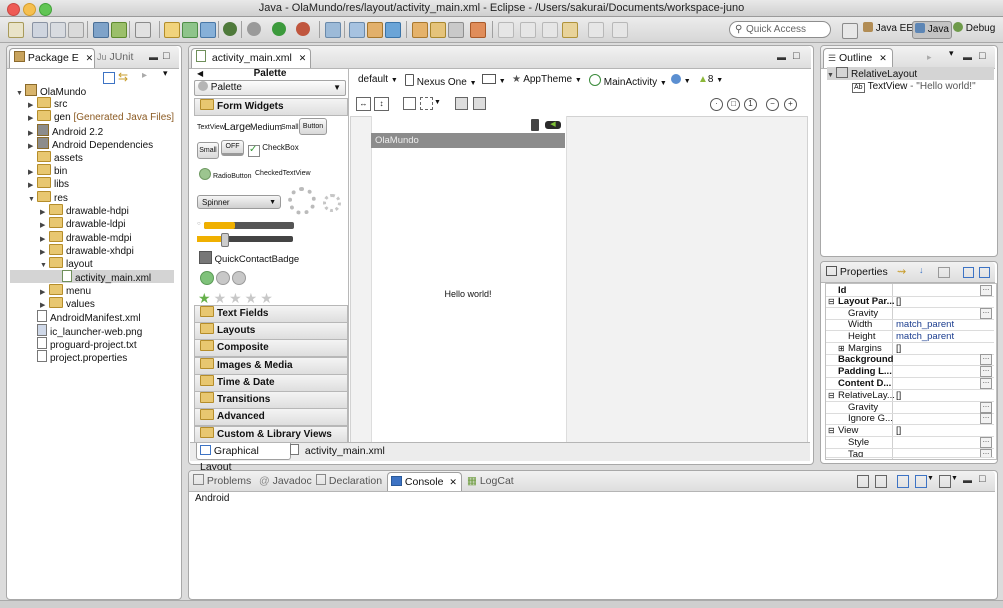 Image resolution: width=1003 pixels, height=608 pixels. Describe the element at coordinates (929, 57) in the screenshot. I see `outline-action-icon: ▸` at that location.